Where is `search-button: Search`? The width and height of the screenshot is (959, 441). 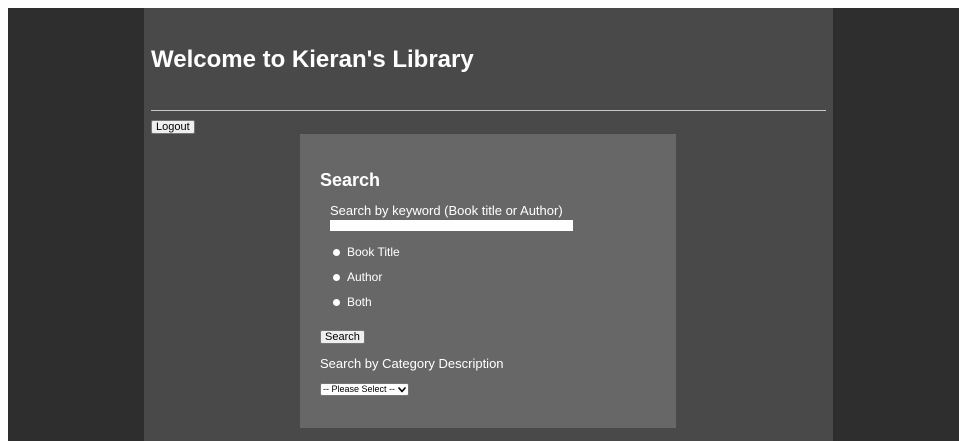
search-button: Search is located at coordinates (342, 337).